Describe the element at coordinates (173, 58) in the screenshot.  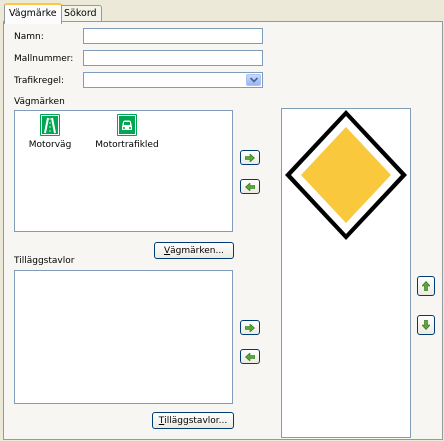
I see `mallnummer-input` at that location.